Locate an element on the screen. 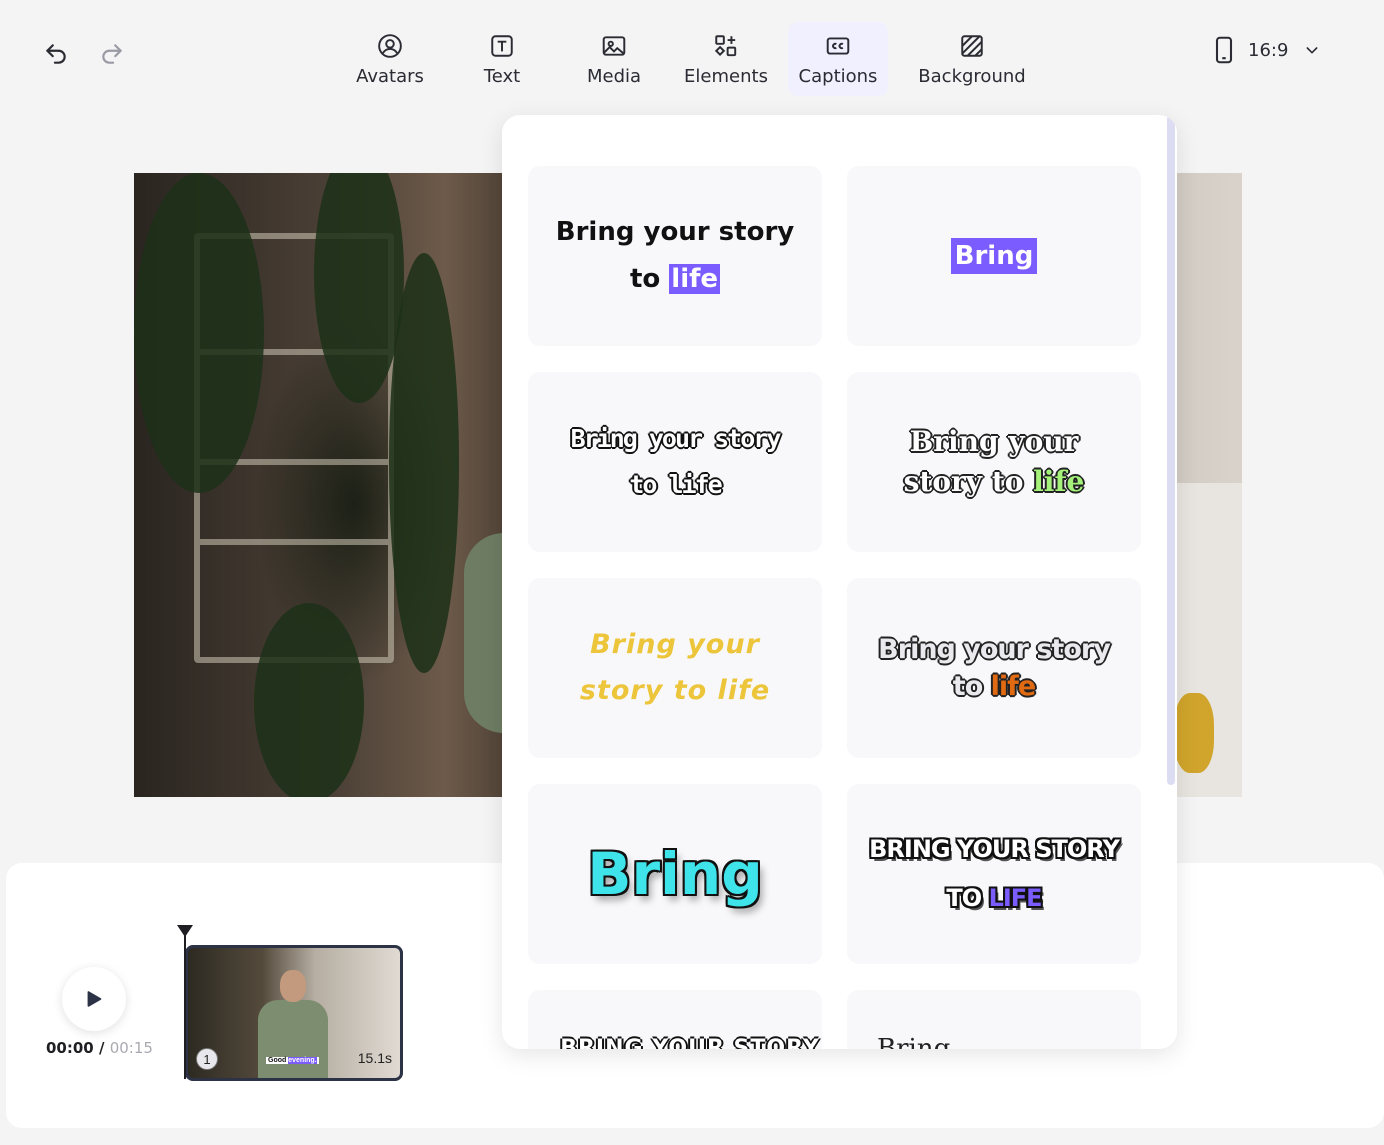 The width and height of the screenshot is (1384, 1145). clip-caption-preview: Good evening. is located at coordinates (292, 1060).